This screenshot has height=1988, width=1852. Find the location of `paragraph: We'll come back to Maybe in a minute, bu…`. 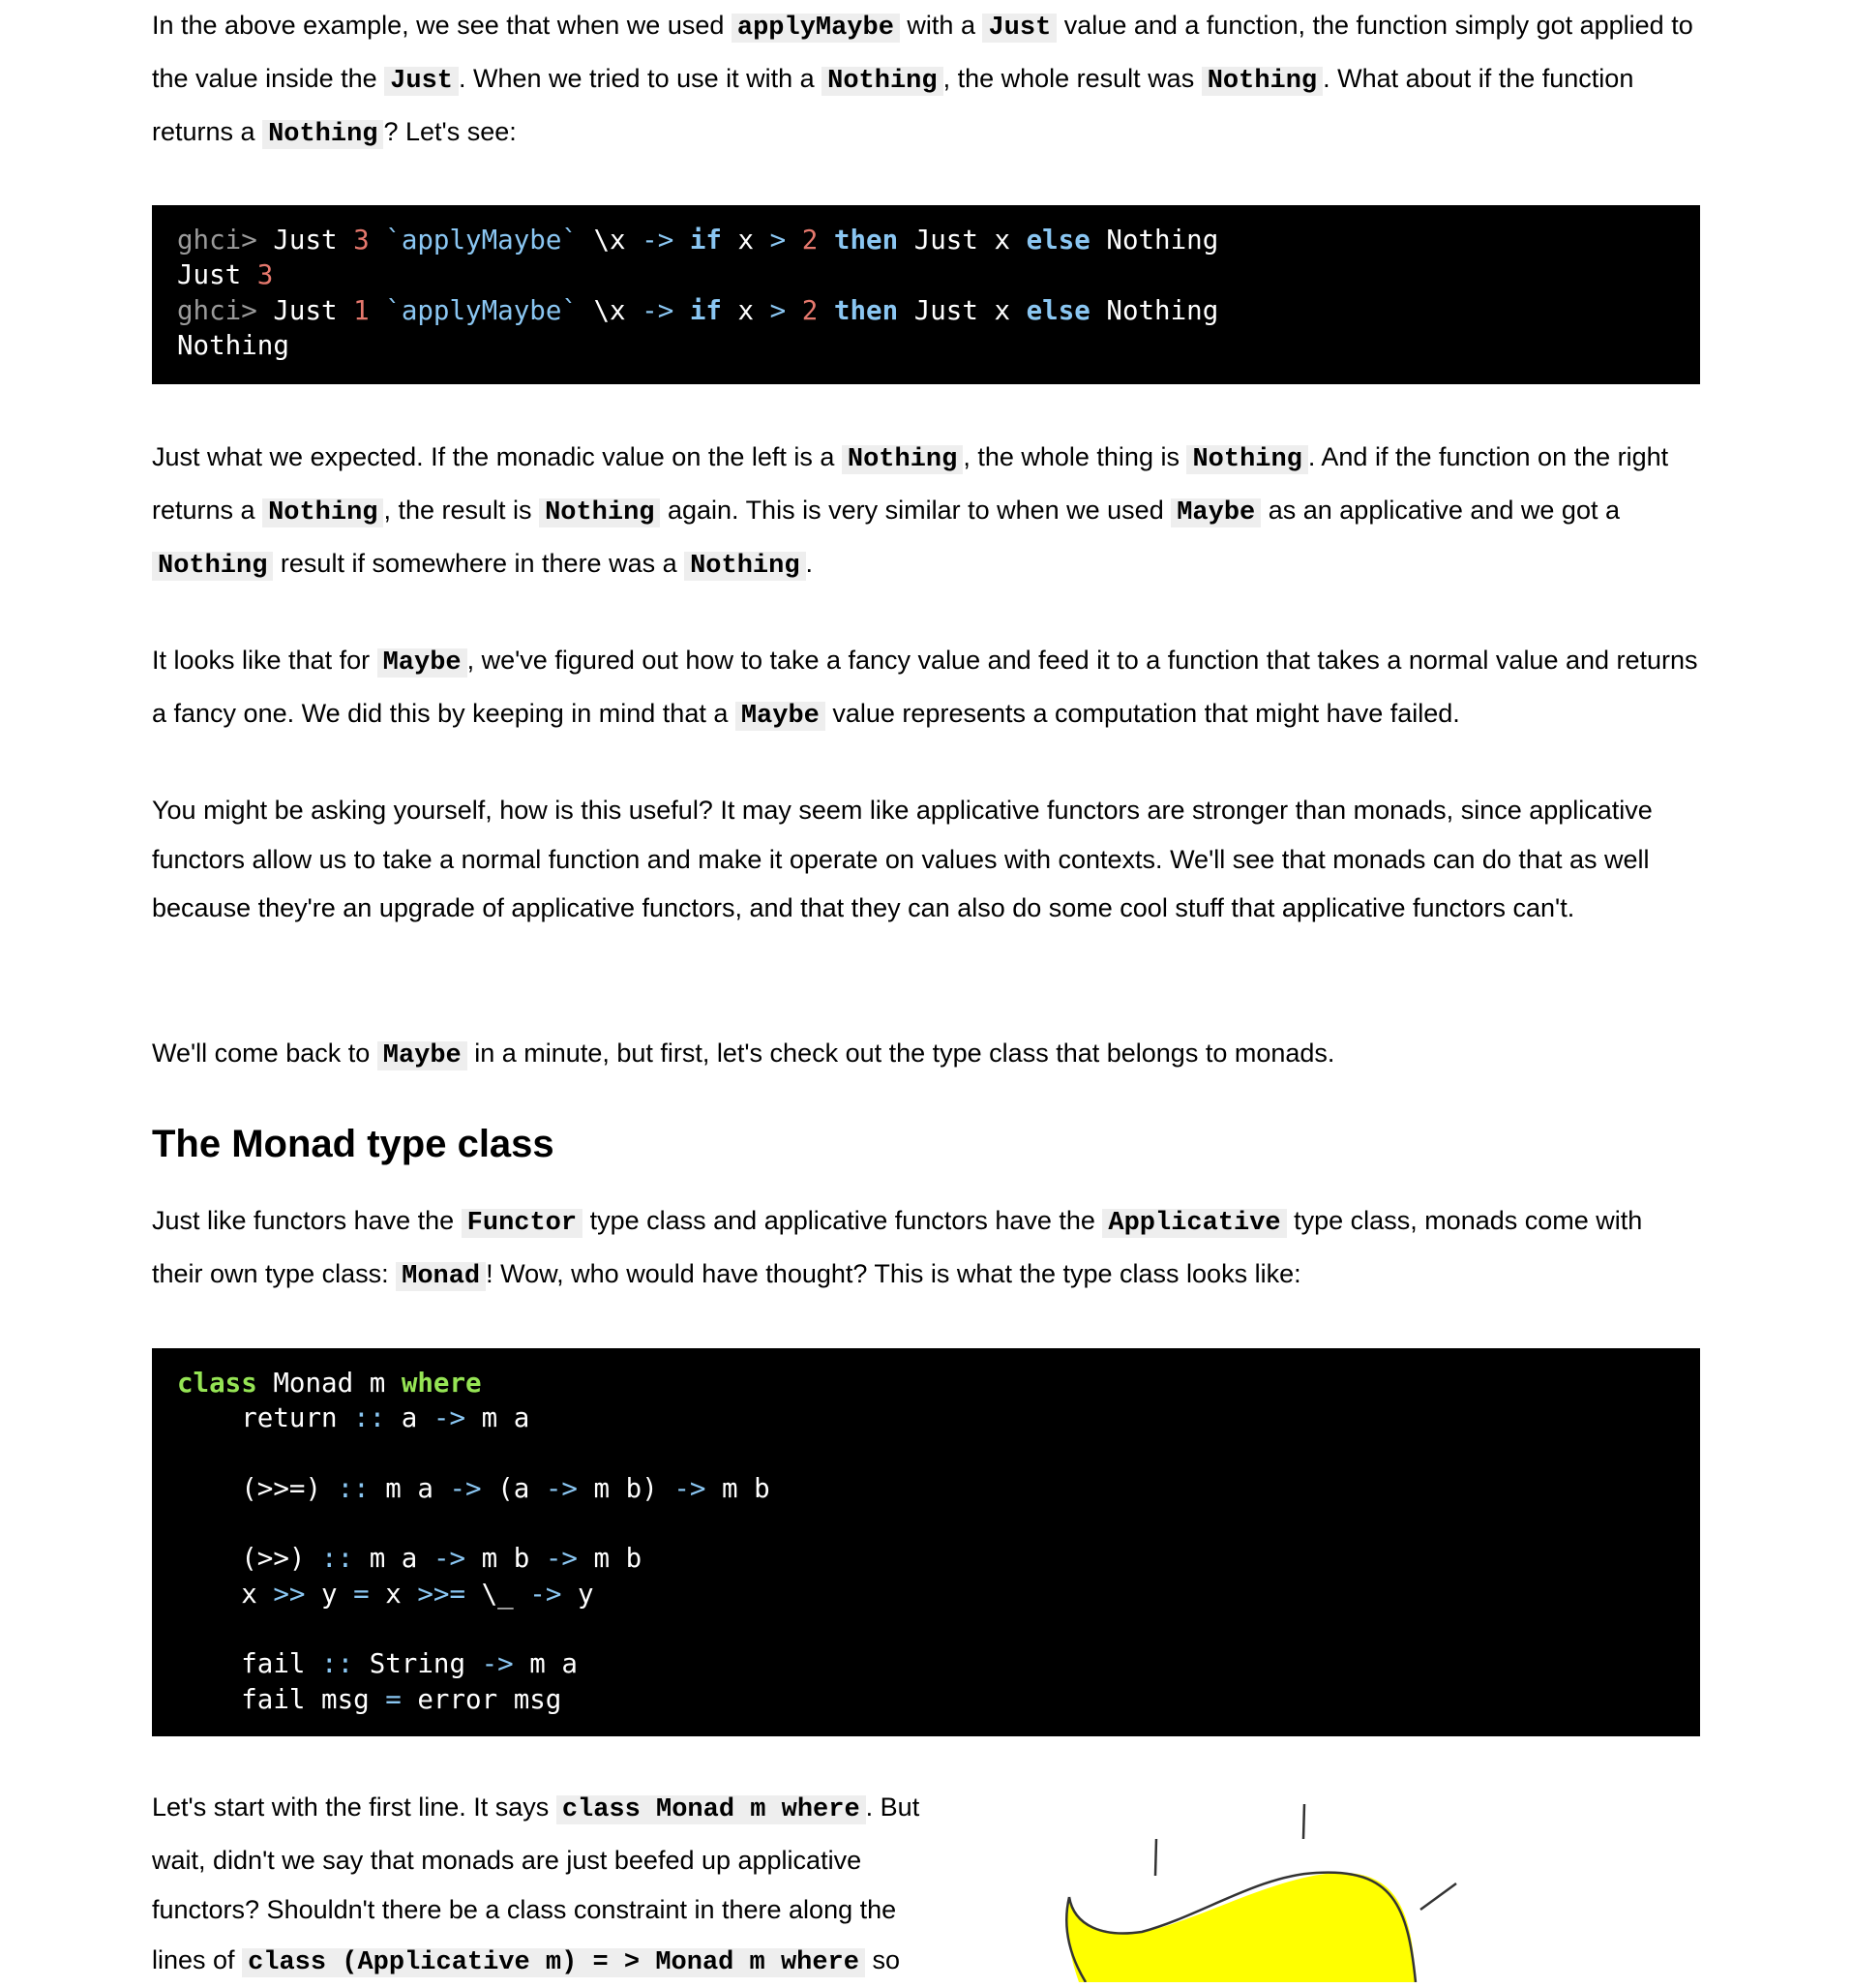

paragraph: We'll come back to Maybe in a minute, bu… is located at coordinates (926, 1054).